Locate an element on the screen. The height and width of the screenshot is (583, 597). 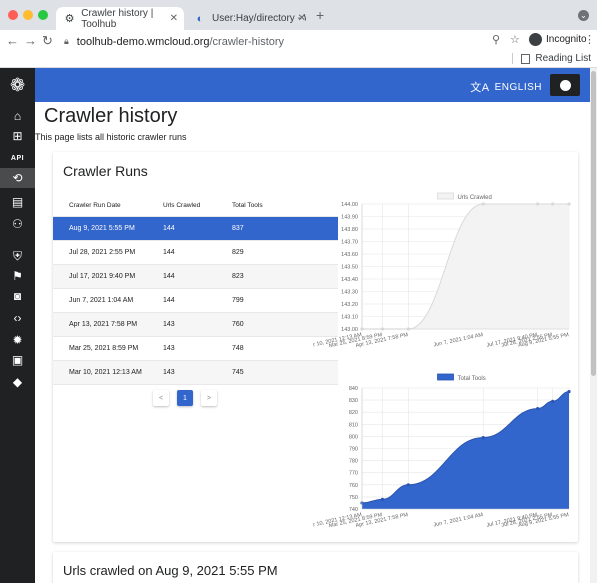
reading-list-label: Reading List is located at coordinates (563, 58).